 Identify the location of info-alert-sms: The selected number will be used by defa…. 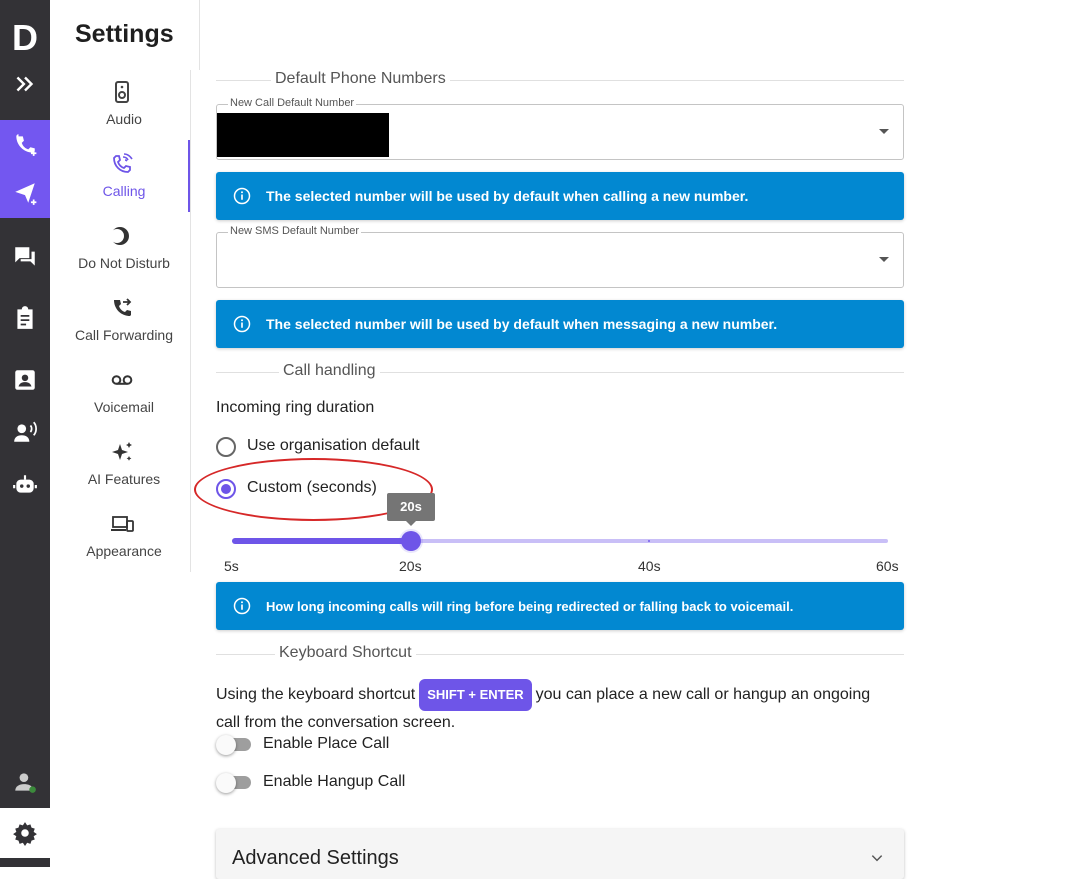
(560, 324).